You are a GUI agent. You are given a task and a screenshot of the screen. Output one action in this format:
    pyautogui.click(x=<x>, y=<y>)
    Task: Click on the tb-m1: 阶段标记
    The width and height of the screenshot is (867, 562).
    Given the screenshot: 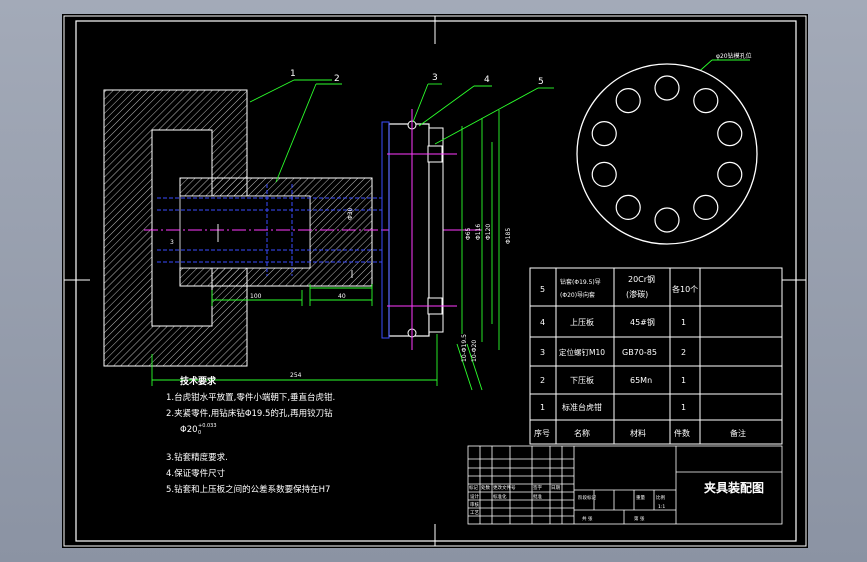 What is the action you would take?
    pyautogui.click(x=587, y=497)
    